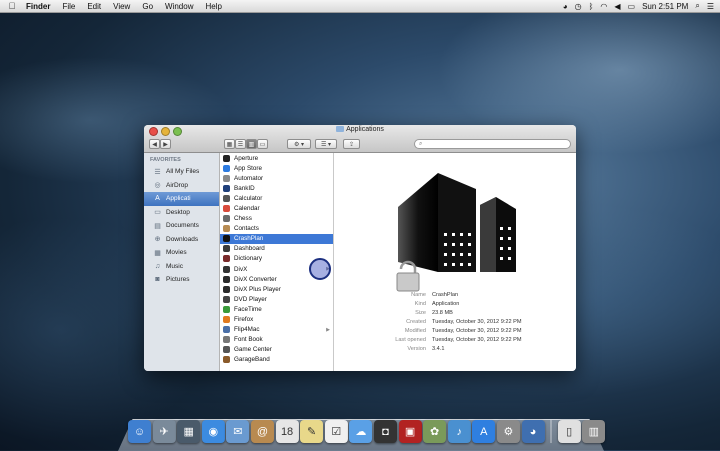  I want to click on documents-stack-icon: ▯, so click(569, 431).